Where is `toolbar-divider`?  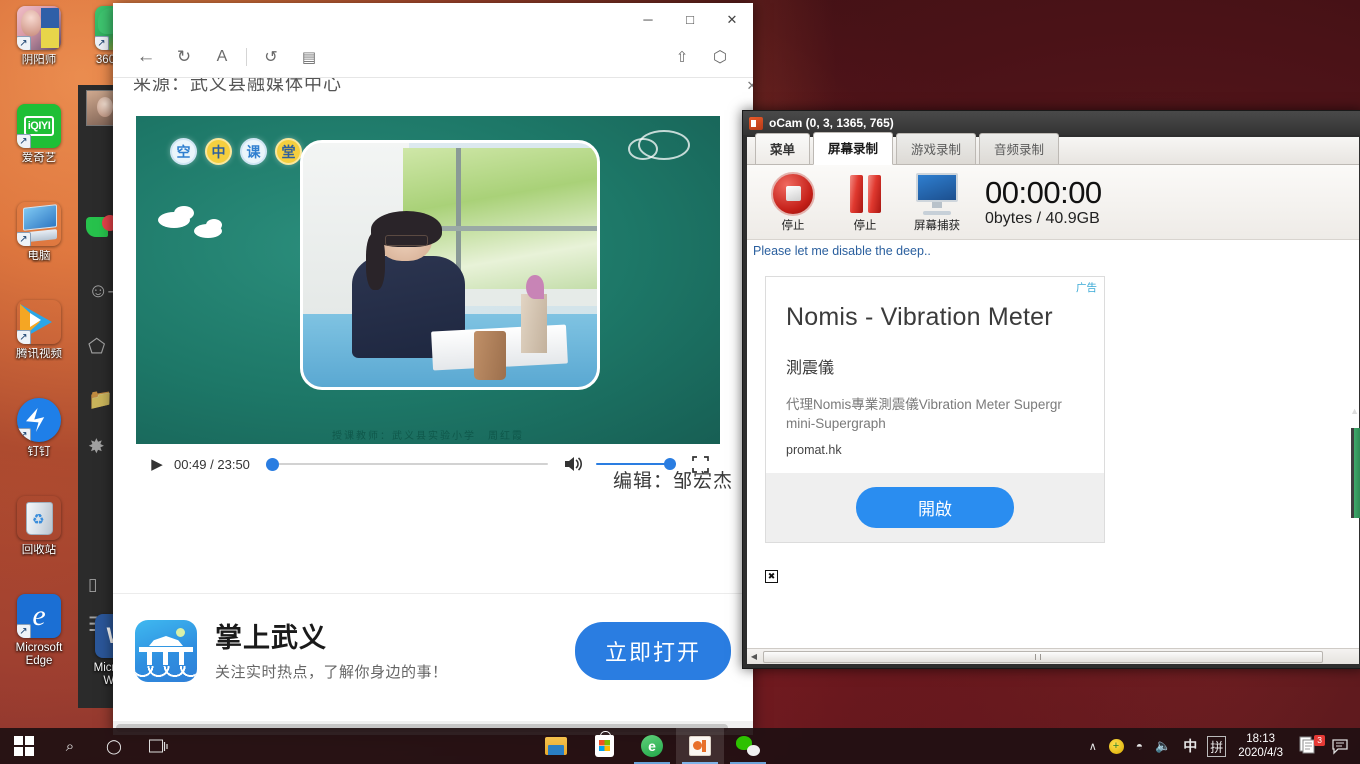 toolbar-divider is located at coordinates (246, 56).